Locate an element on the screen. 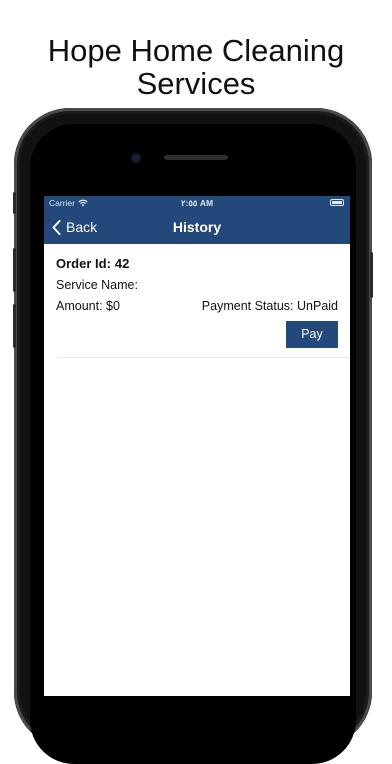  row-separator is located at coordinates (204, 357).